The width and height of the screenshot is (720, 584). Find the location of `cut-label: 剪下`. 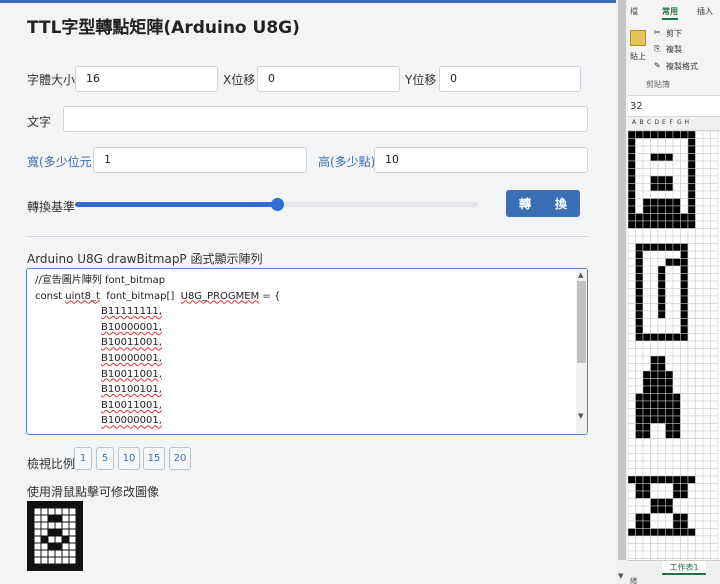

cut-label: 剪下 is located at coordinates (674, 33).